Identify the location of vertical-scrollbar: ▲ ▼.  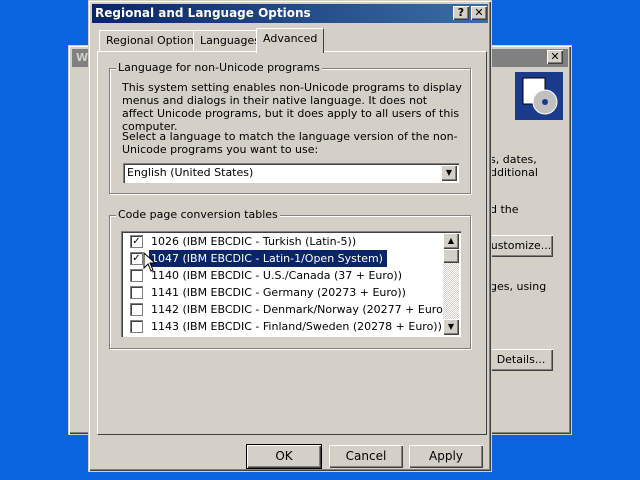
(451, 284).